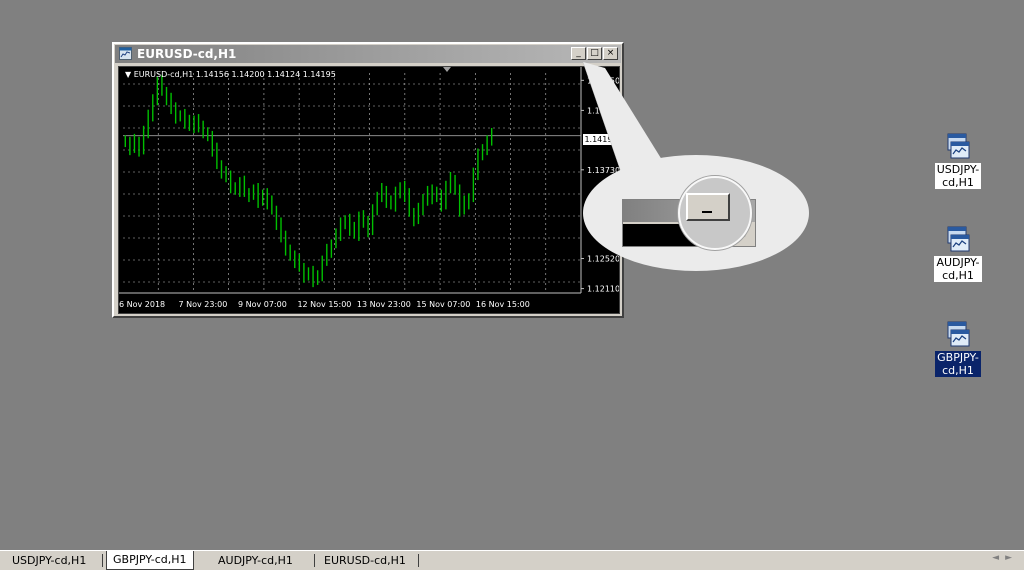 The width and height of the screenshot is (1024, 570). I want to click on maximize-icon: □, so click(594, 53).